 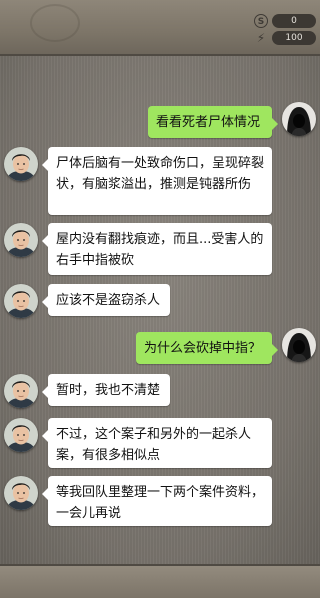 I want to click on player-message-bubble: 看看死者尸体情况, so click(x=213, y=122).